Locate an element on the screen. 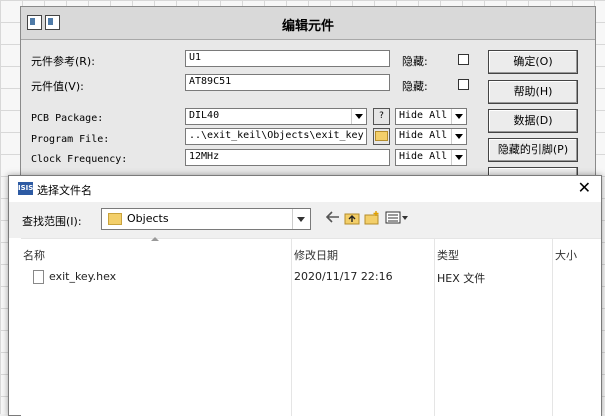  file-row: exit_key.hex 2020/11/17 22:16 HEX 文件 is located at coordinates (311, 277).